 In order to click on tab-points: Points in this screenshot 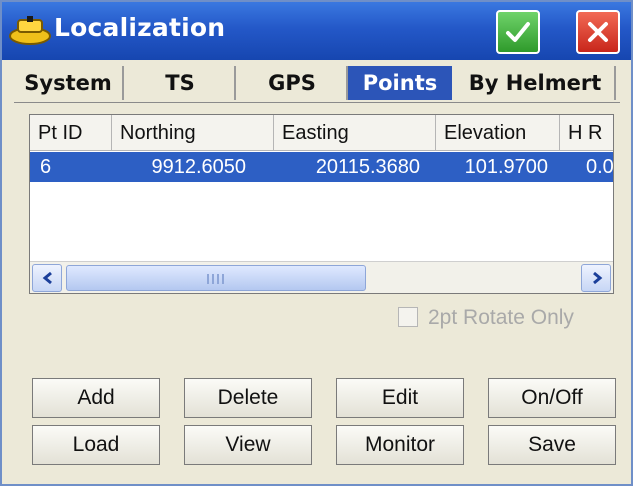, I will do `click(400, 83)`.